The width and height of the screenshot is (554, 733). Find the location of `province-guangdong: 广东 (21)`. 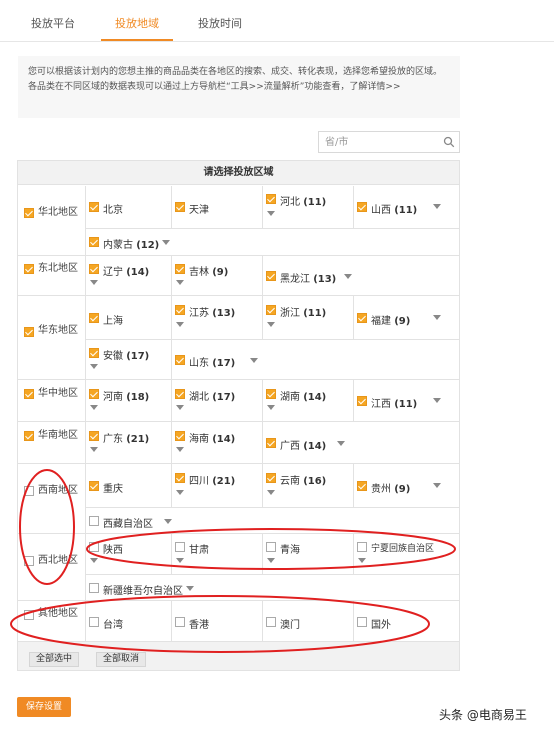

province-guangdong: 广东 (21) is located at coordinates (129, 442).